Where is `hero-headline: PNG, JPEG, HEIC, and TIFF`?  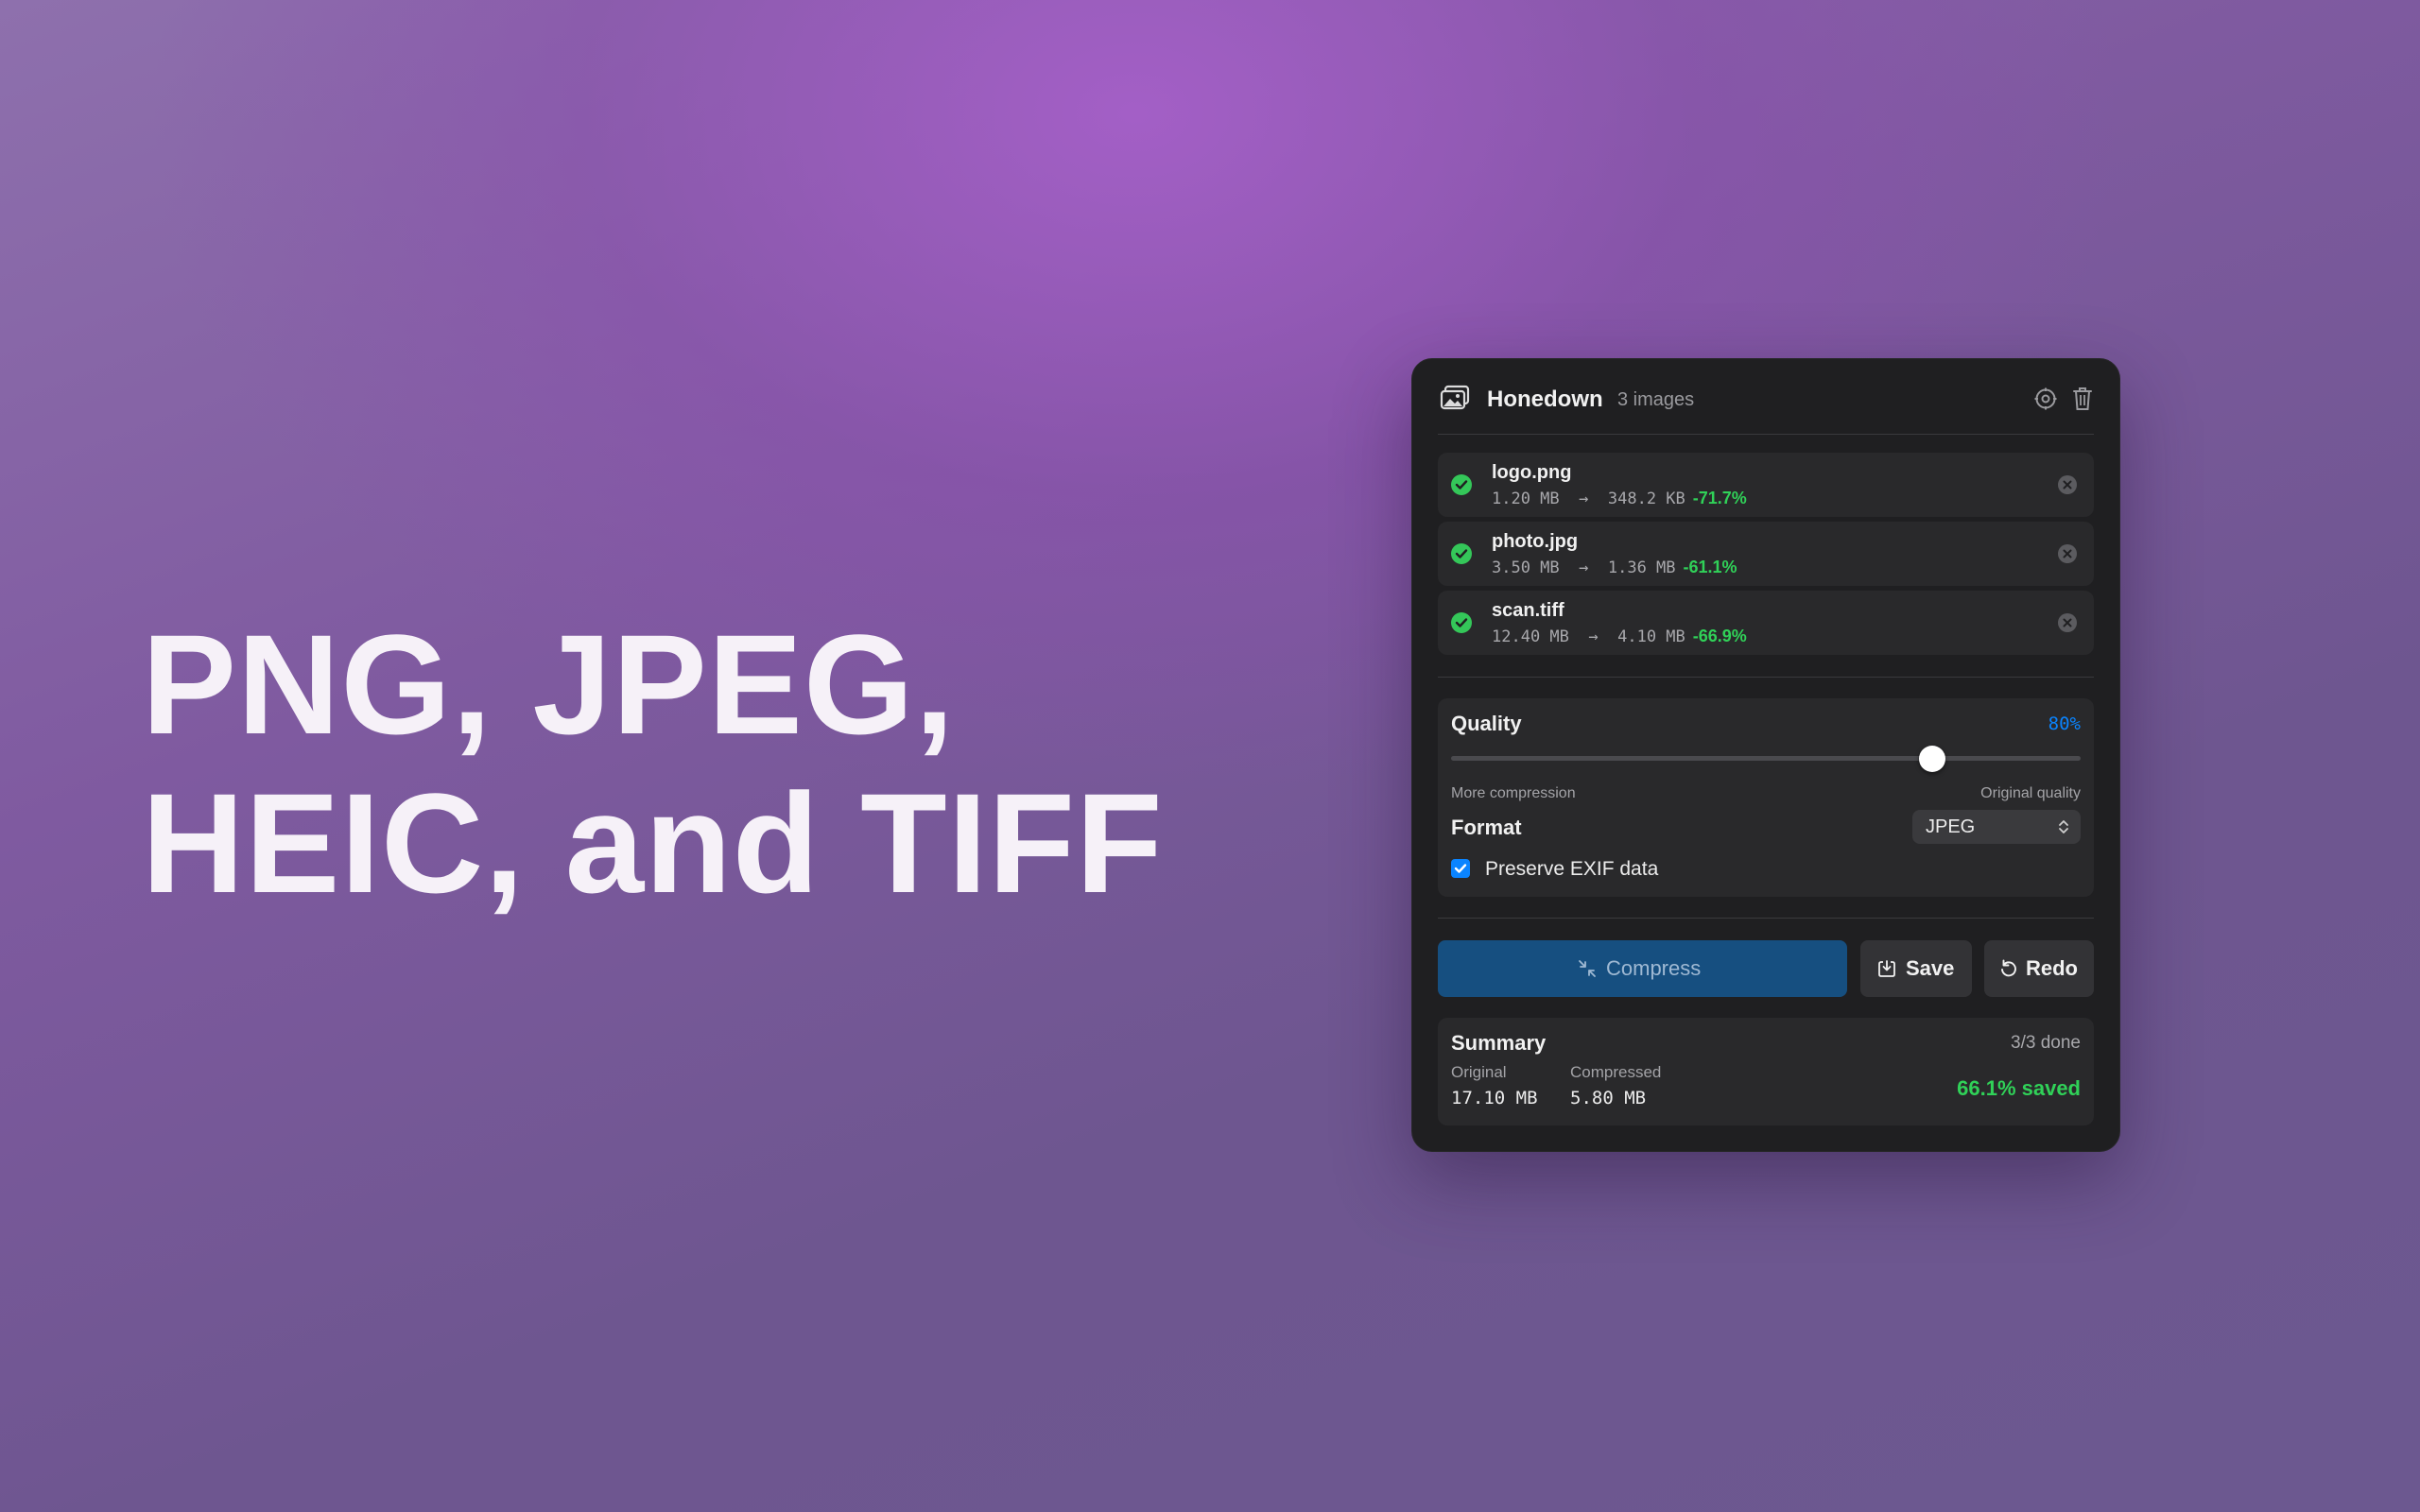 hero-headline: PNG, JPEG, HEIC, and TIFF is located at coordinates (653, 763).